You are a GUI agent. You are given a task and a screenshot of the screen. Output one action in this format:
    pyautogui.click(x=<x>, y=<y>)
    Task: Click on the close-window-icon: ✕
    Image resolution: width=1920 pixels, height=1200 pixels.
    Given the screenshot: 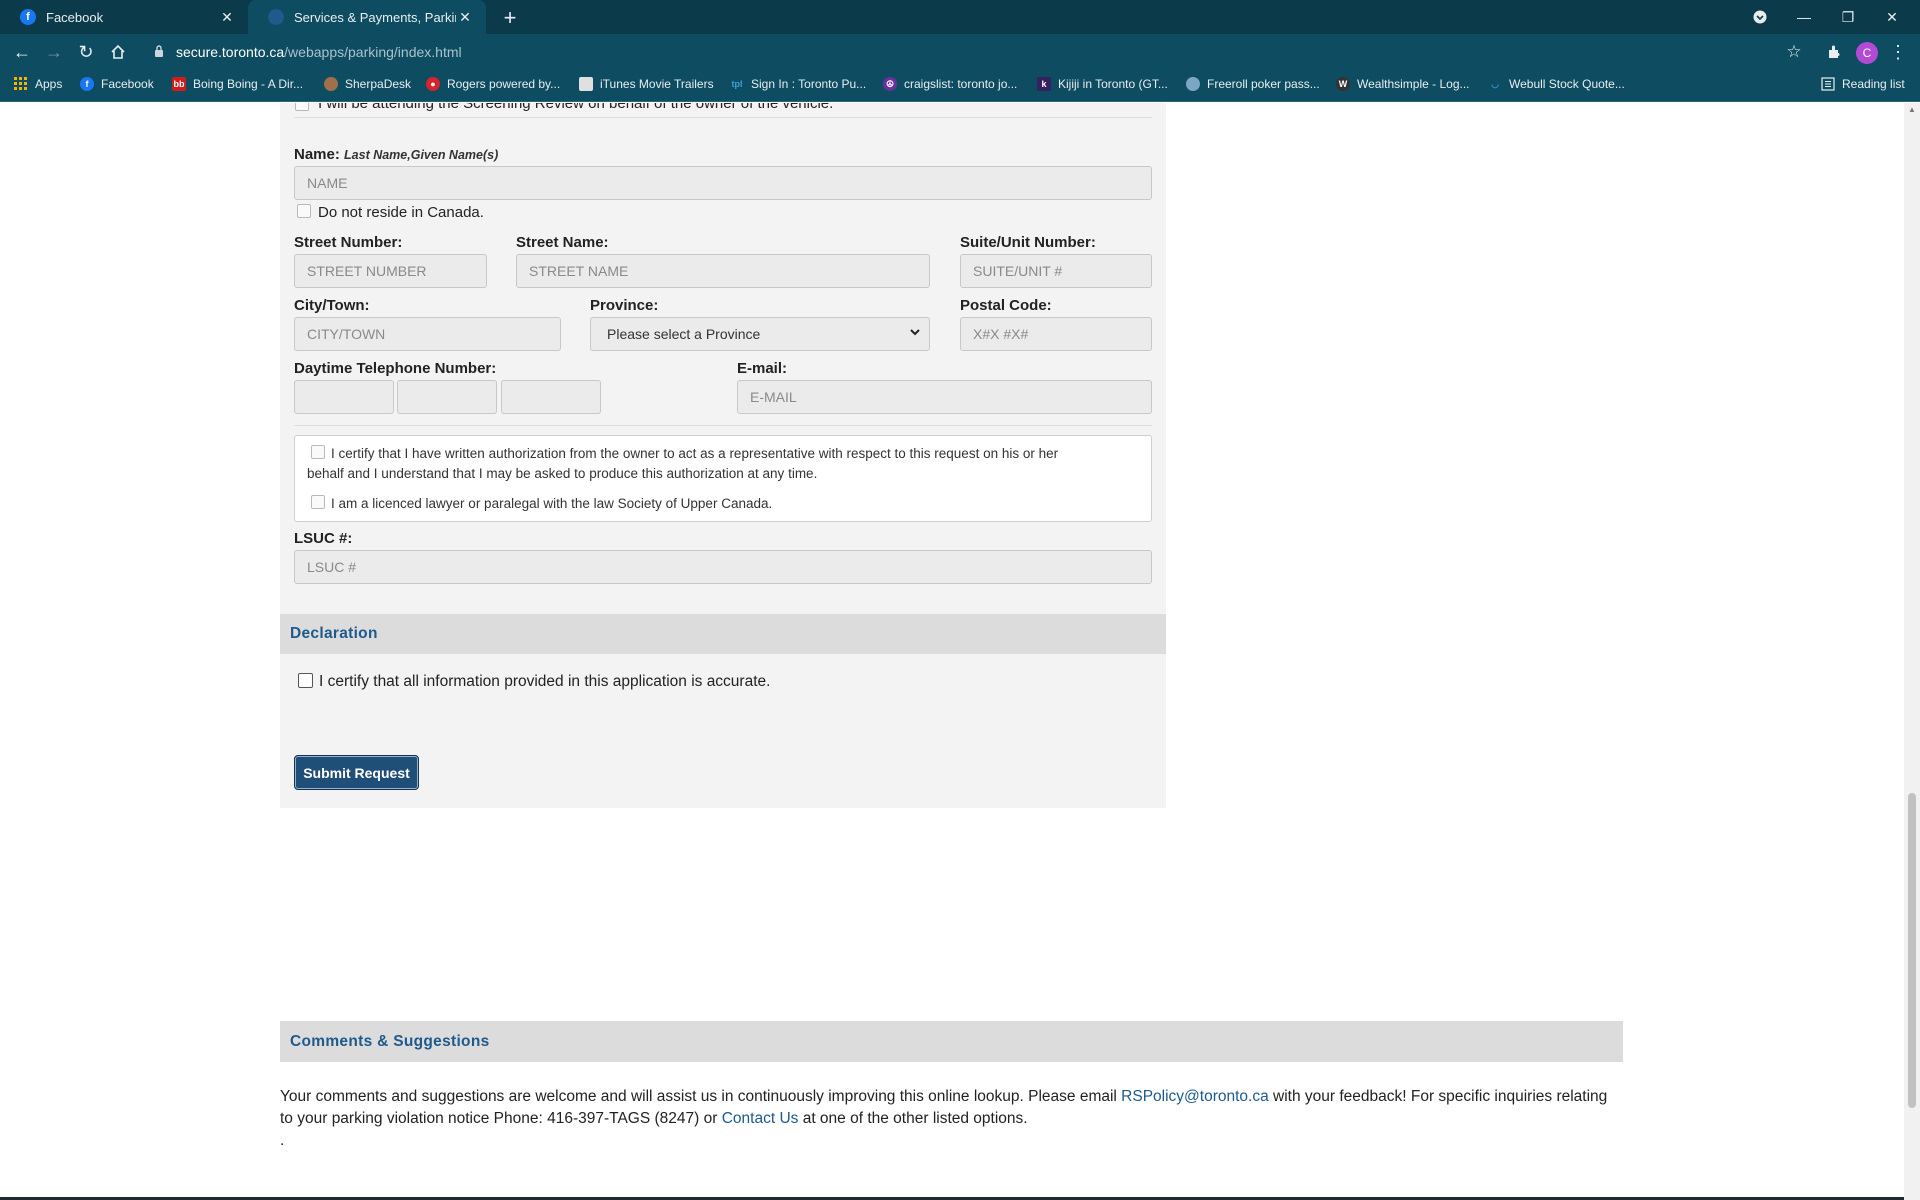 What is the action you would take?
    pyautogui.click(x=1892, y=17)
    